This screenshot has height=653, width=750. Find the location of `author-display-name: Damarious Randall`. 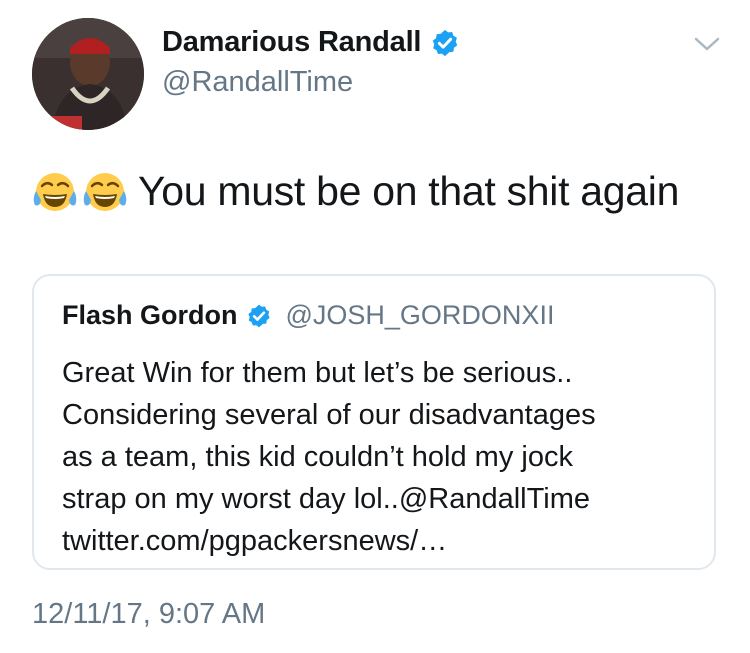

author-display-name: Damarious Randall is located at coordinates (291, 42).